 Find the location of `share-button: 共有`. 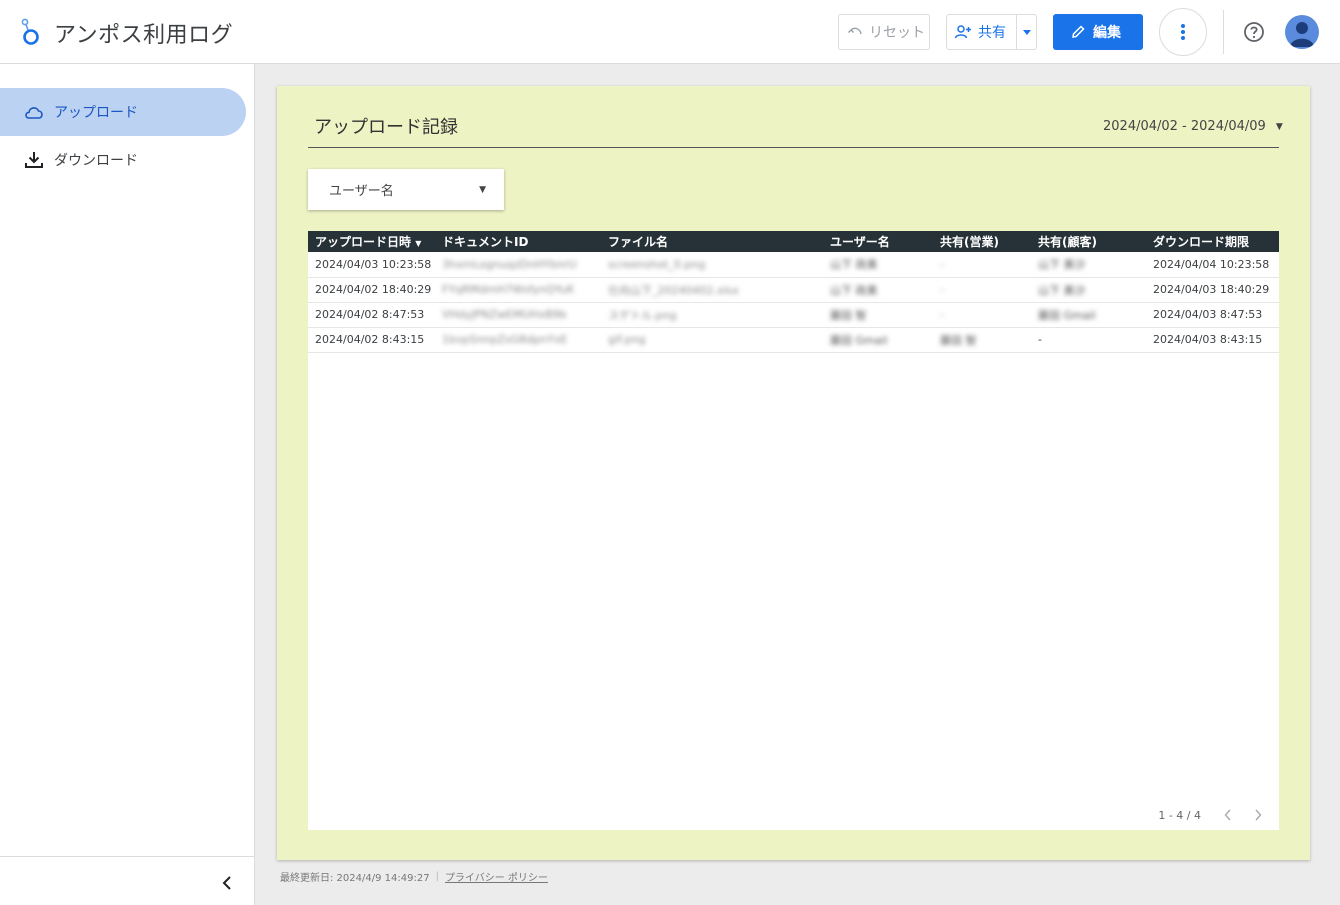

share-button: 共有 is located at coordinates (982, 32).